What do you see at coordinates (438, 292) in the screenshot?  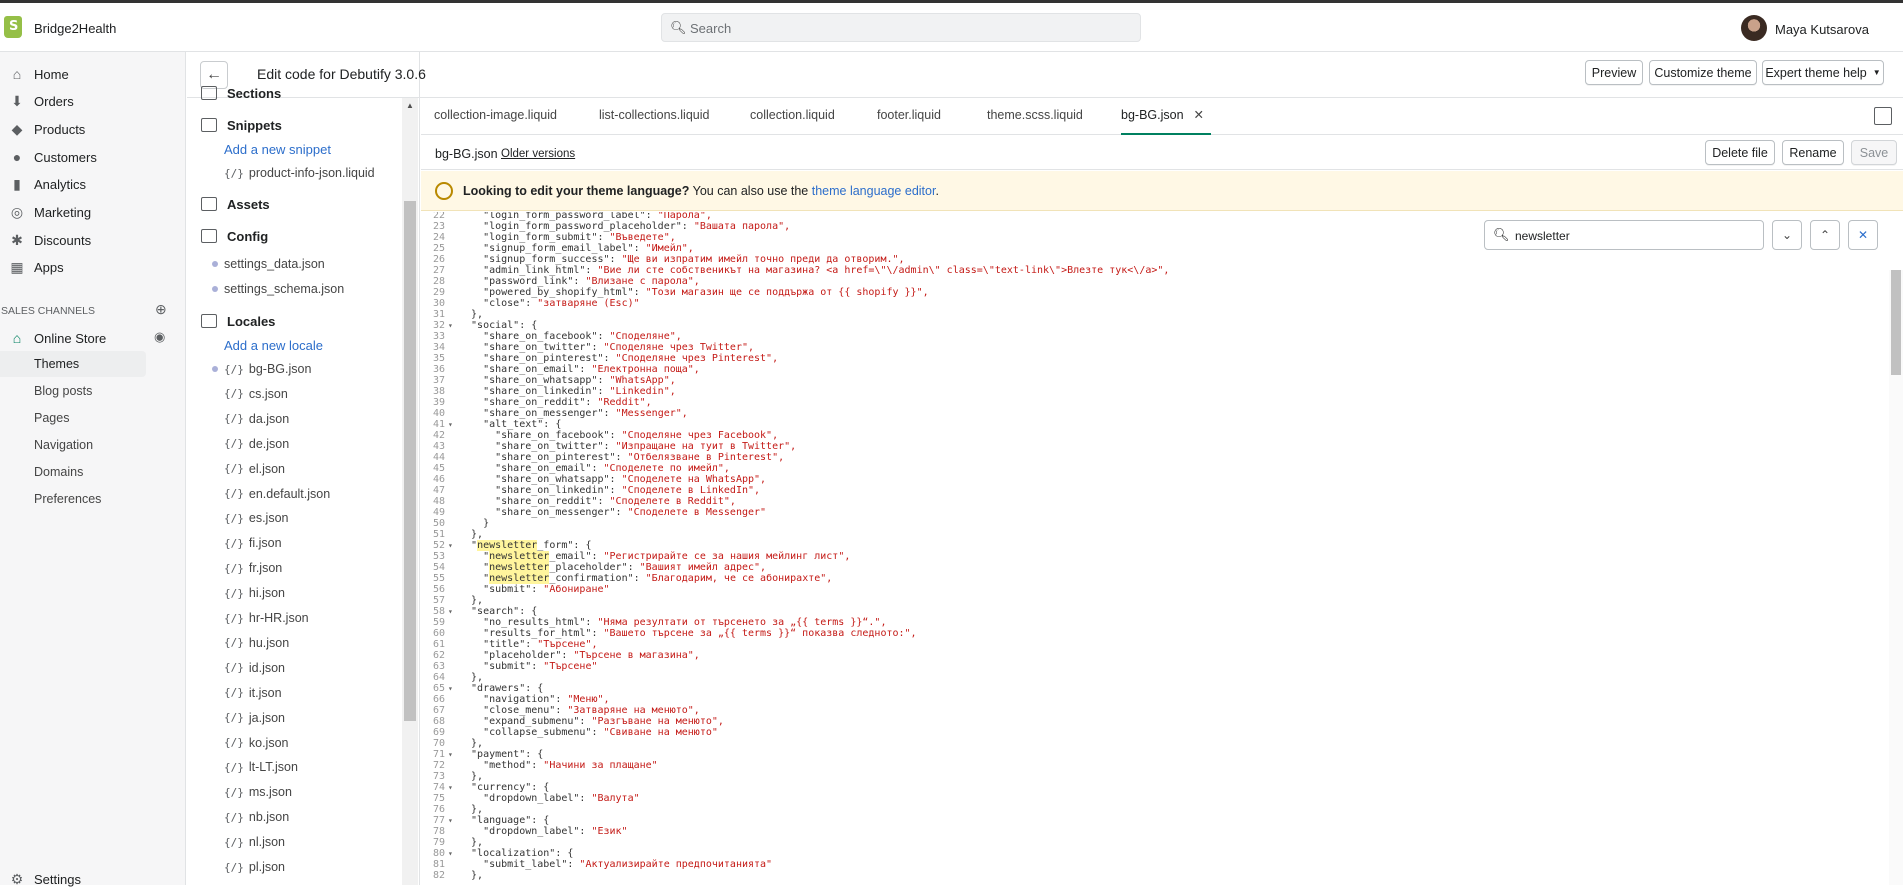 I see `line-number: 29` at bounding box center [438, 292].